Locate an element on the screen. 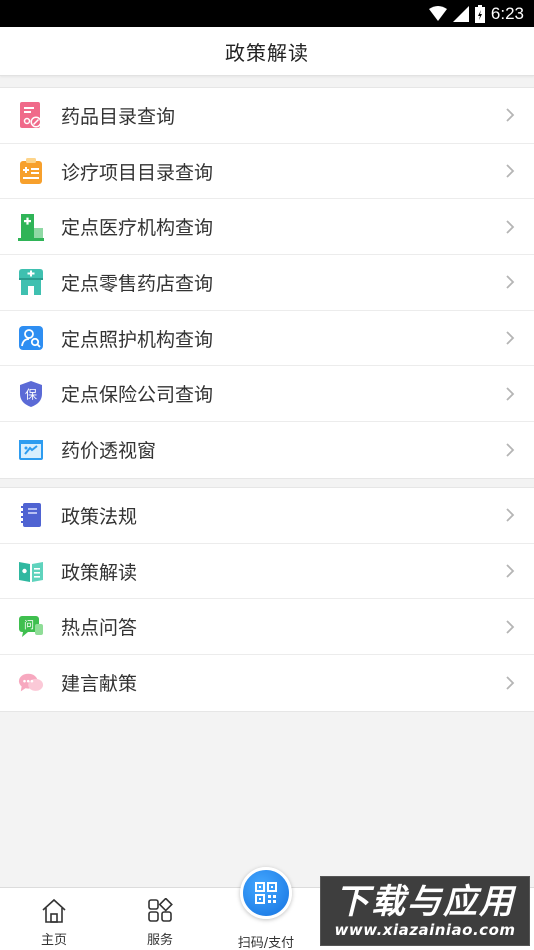 Image resolution: width=534 pixels, height=950 pixels. svg-text: 问 is located at coordinates (29, 624).